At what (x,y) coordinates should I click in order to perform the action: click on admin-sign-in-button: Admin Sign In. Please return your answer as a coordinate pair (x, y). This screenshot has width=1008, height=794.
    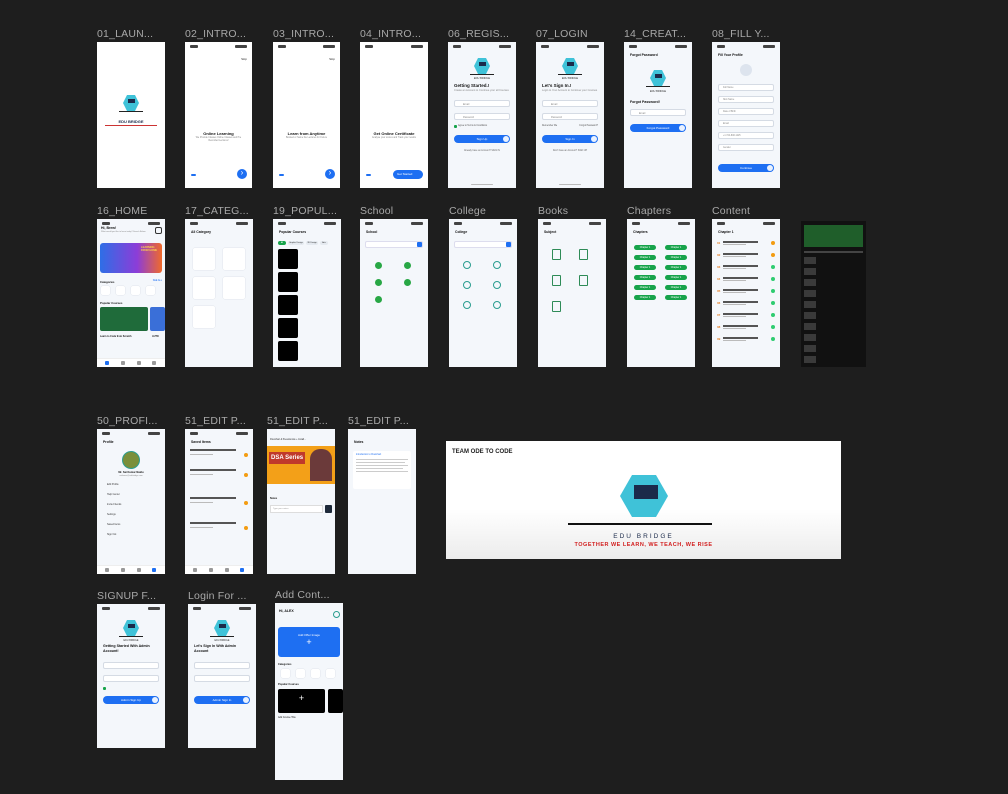
    Looking at the image, I should click on (222, 700).